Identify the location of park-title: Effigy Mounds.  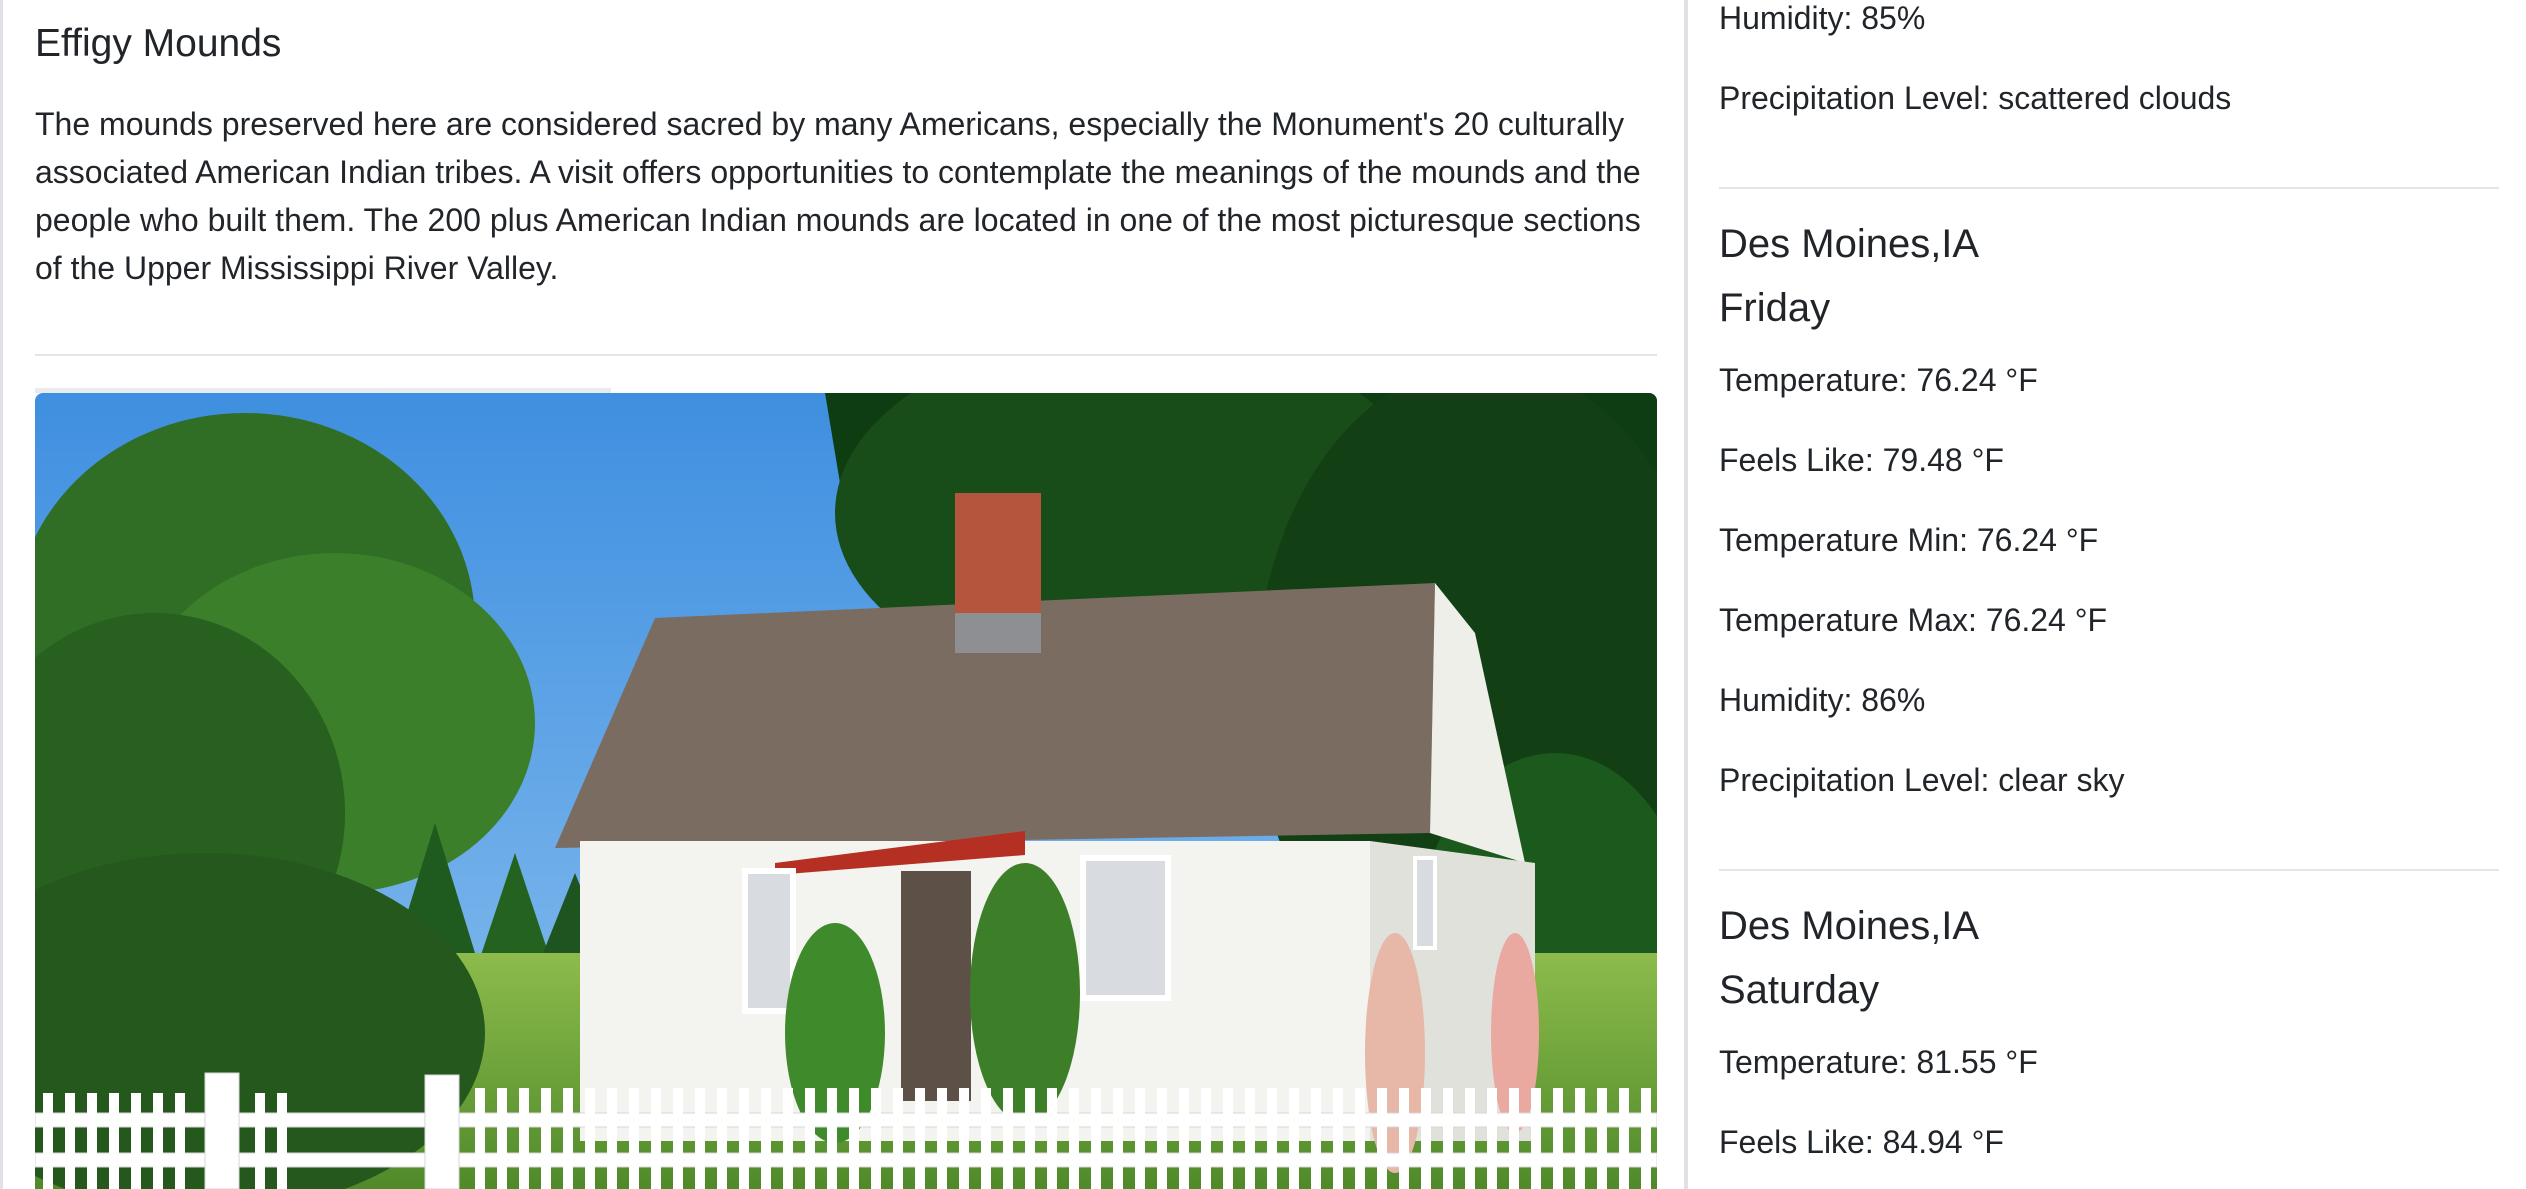
(158, 43).